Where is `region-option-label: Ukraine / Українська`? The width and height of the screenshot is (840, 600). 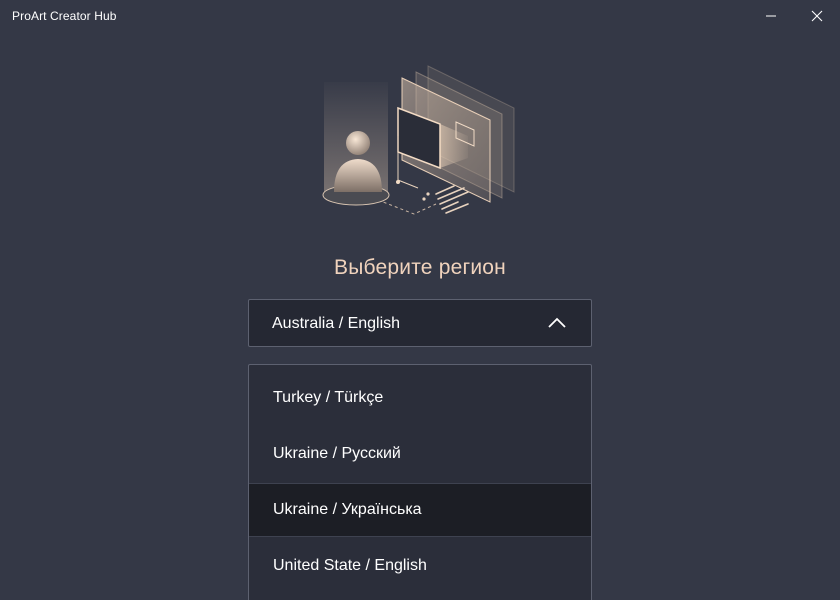 region-option-label: Ukraine / Українська is located at coordinates (347, 509).